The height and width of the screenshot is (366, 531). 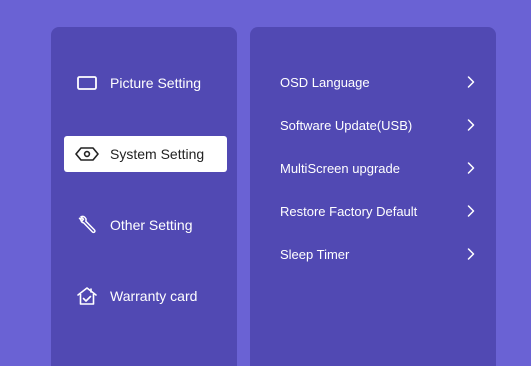 What do you see at coordinates (151, 225) in the screenshot?
I see `sidebar-item-label: Other Setting` at bounding box center [151, 225].